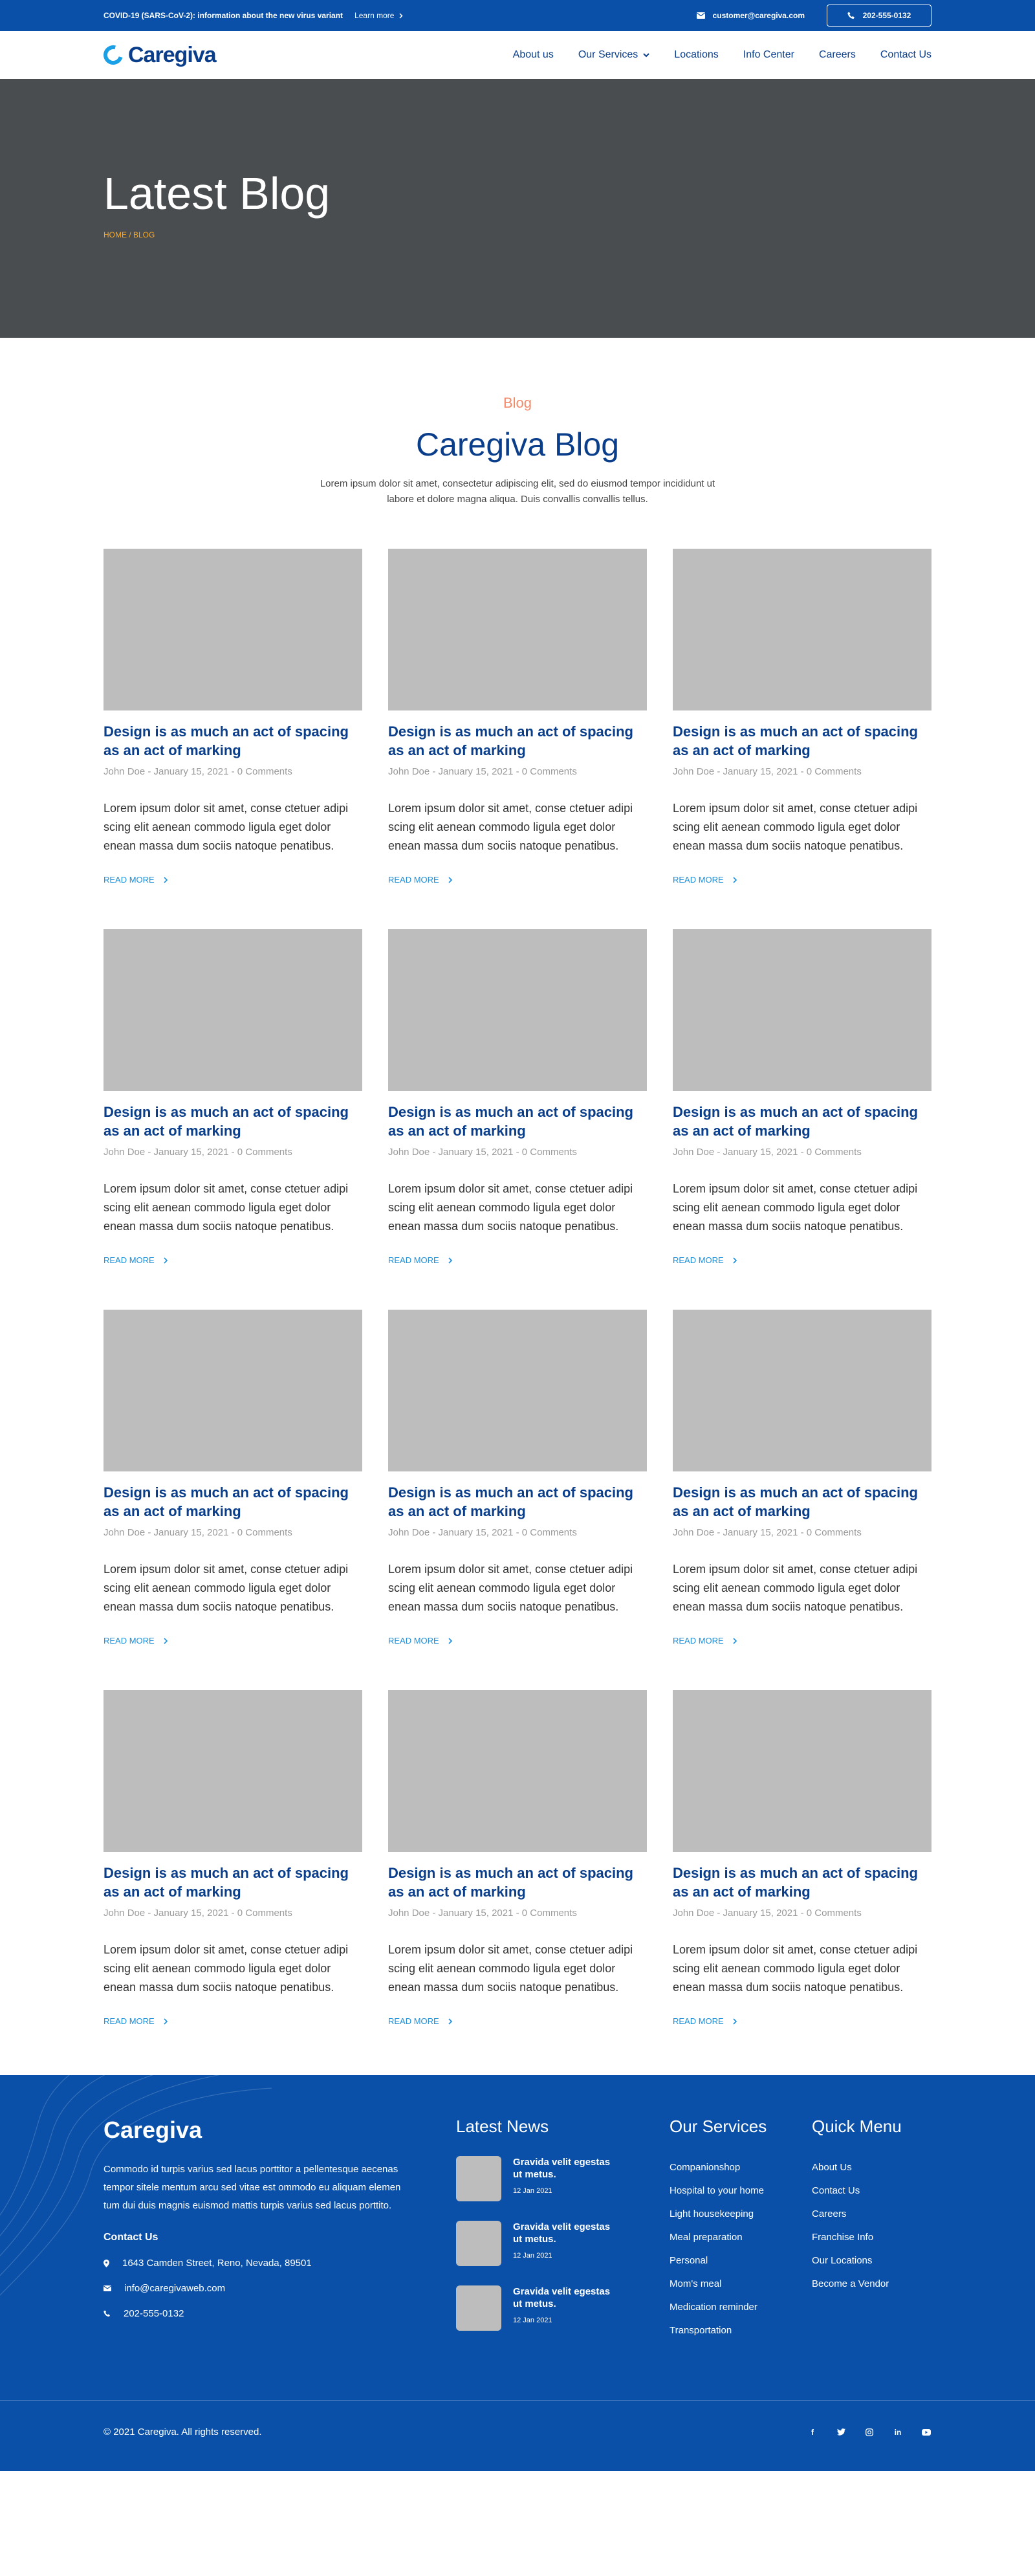  What do you see at coordinates (614, 55) in the screenshot?
I see `nav-our-services: Our Services` at bounding box center [614, 55].